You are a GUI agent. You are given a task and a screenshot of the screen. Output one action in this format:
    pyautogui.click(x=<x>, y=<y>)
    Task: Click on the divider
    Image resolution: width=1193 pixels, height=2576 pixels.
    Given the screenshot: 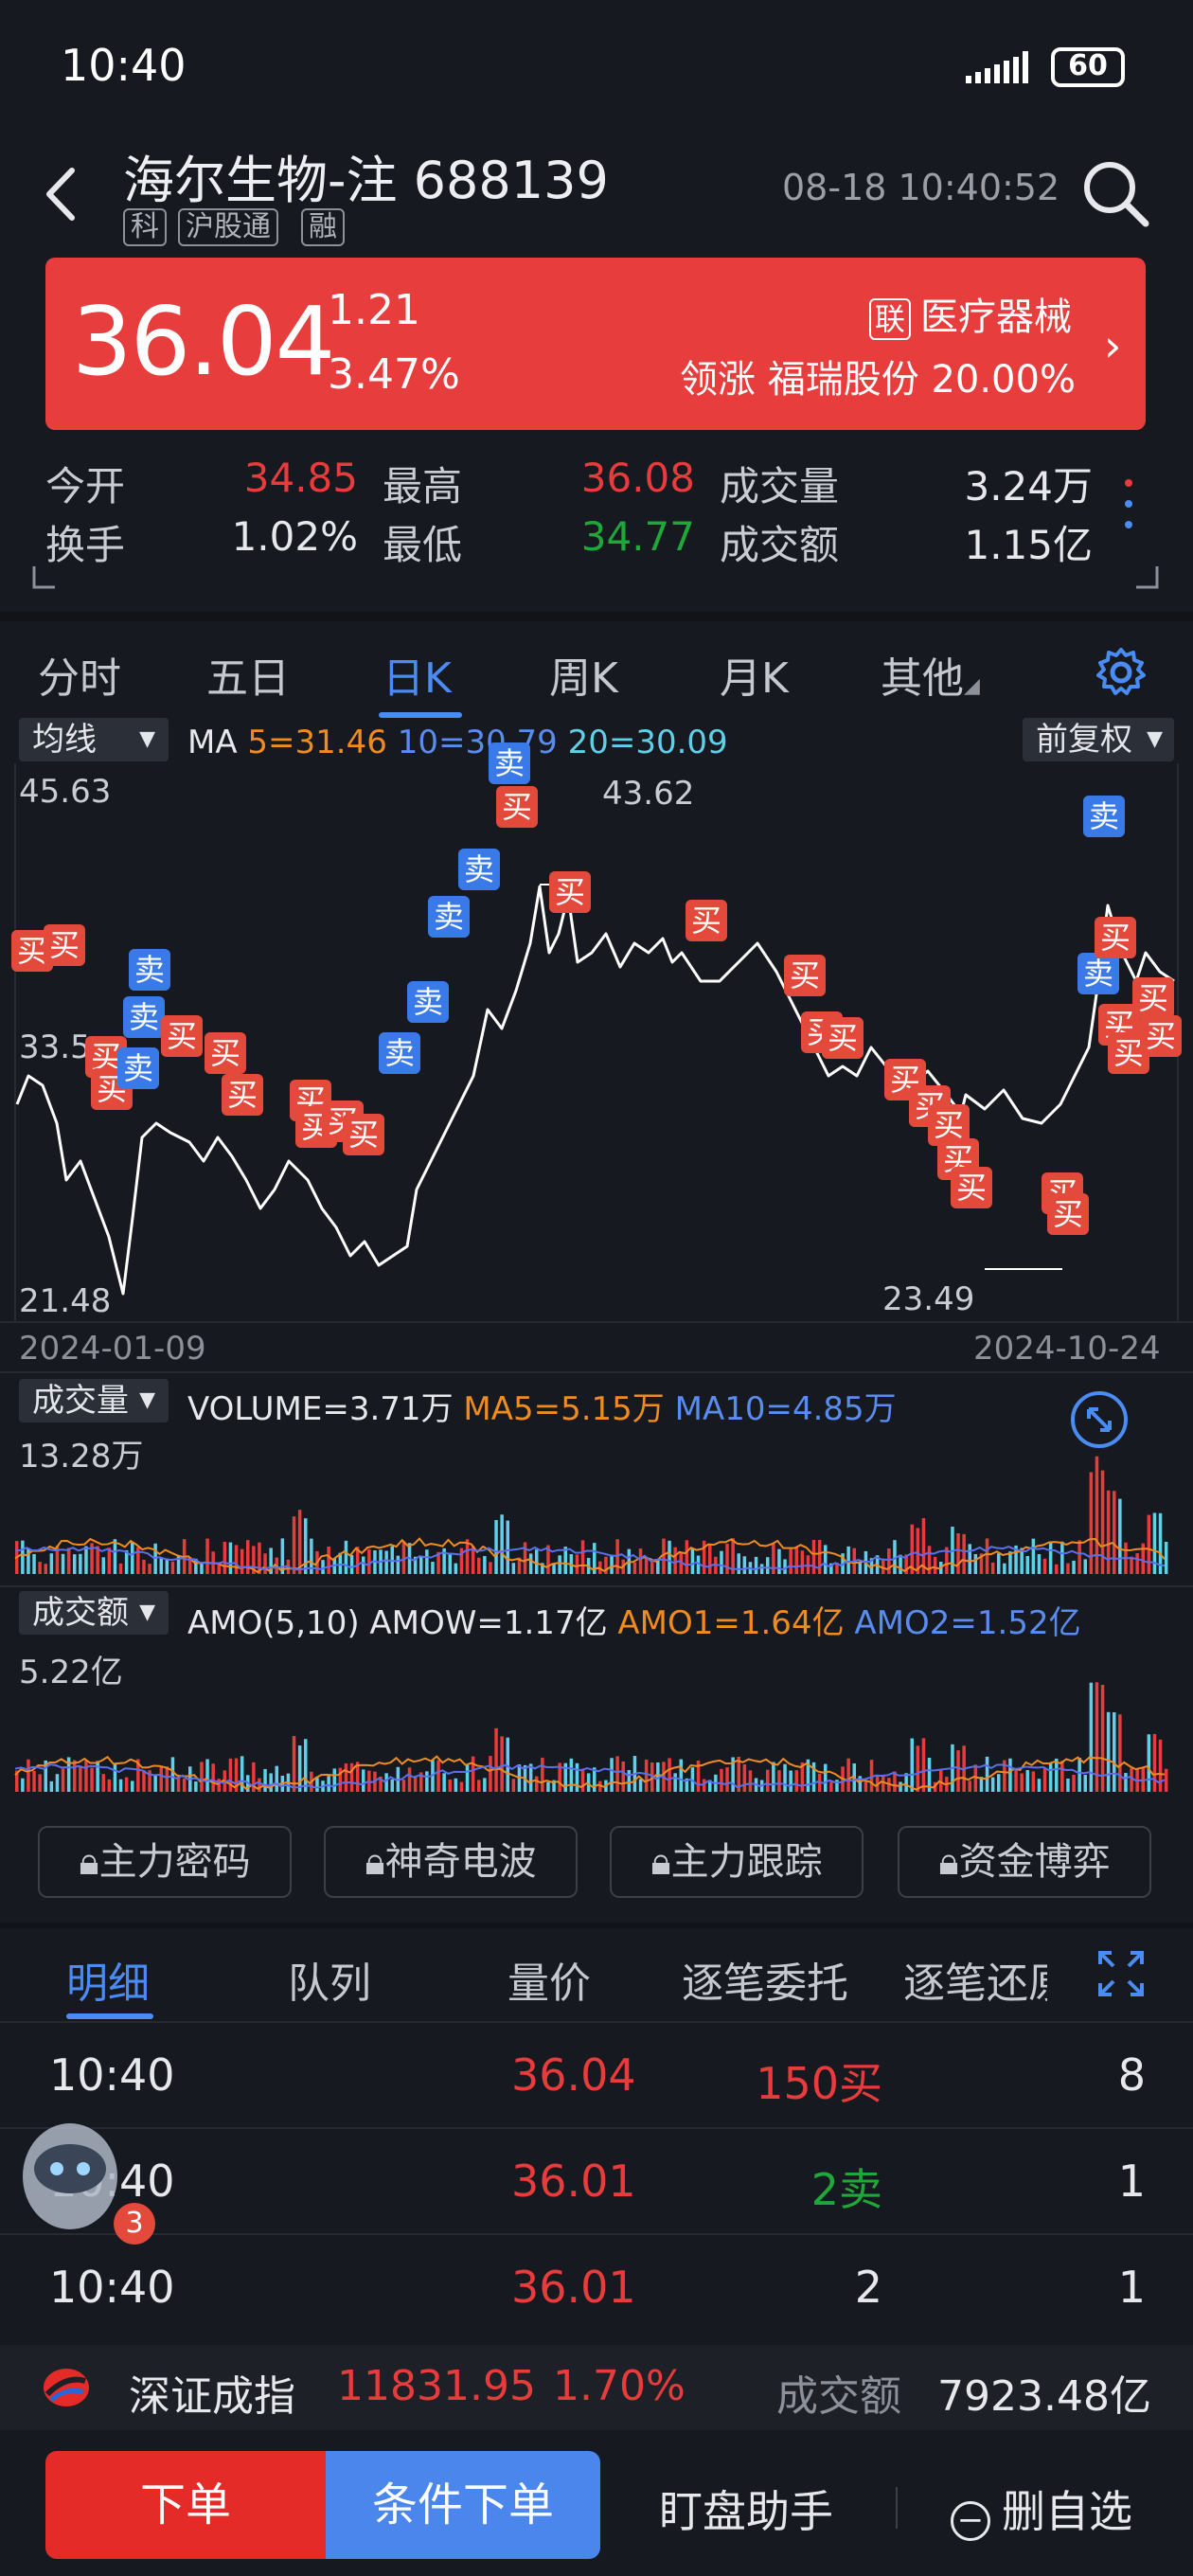 What is the action you would take?
    pyautogui.click(x=596, y=1925)
    